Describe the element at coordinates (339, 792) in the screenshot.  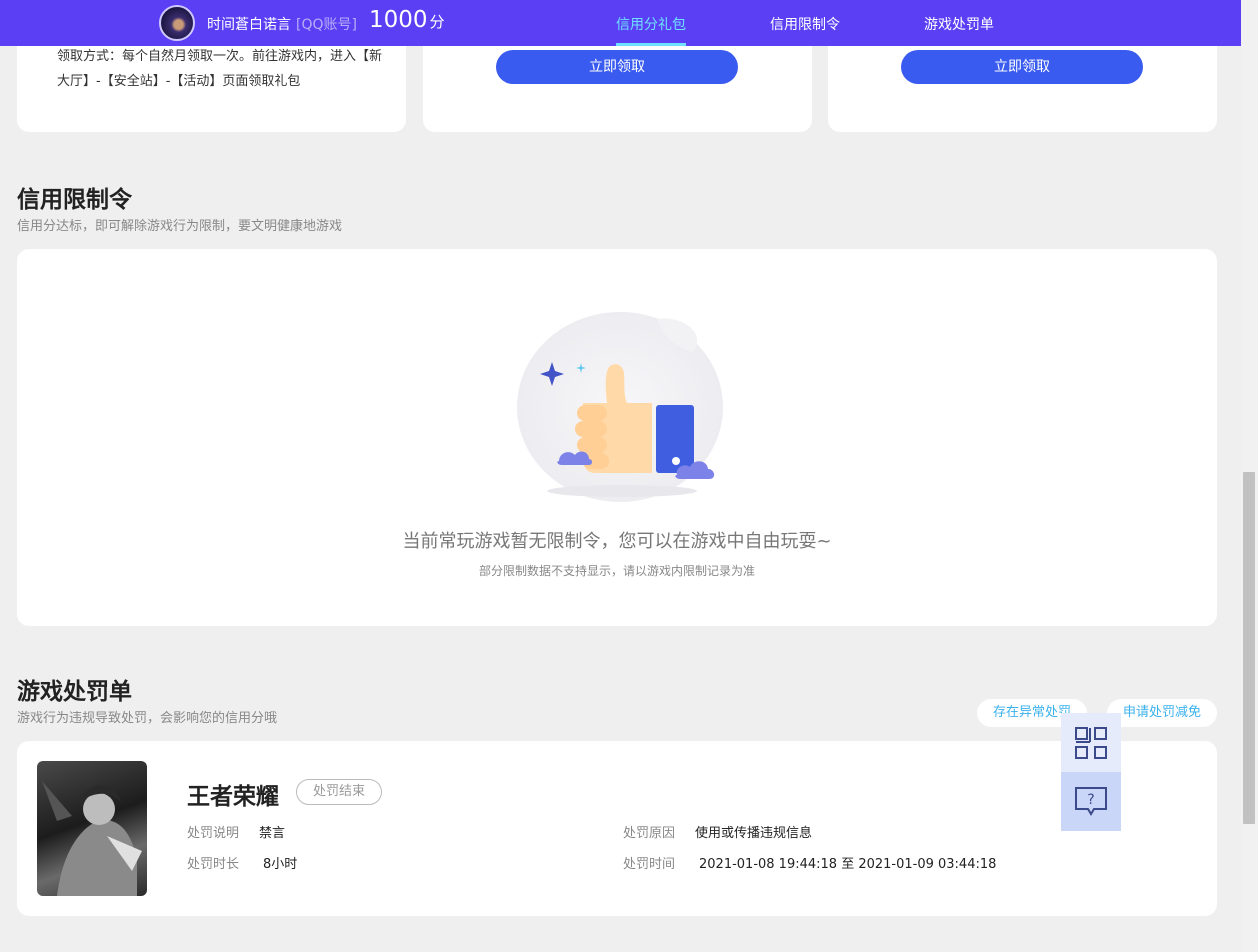
I see `penalty-status-badge: 处罚结束` at that location.